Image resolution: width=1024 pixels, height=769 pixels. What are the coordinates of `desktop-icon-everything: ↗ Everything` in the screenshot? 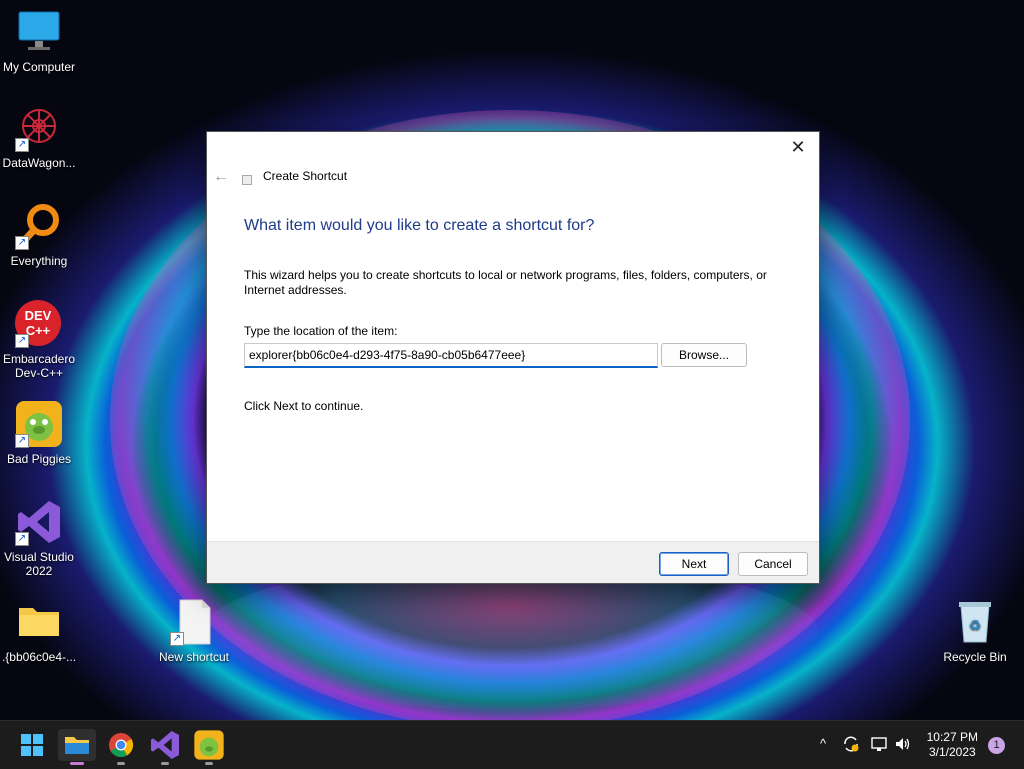 It's located at (39, 235).